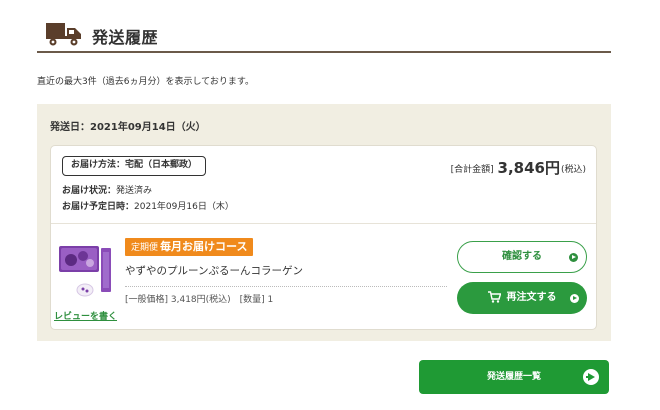 This screenshot has height=410, width=660. I want to click on product-image, so click(88, 269).